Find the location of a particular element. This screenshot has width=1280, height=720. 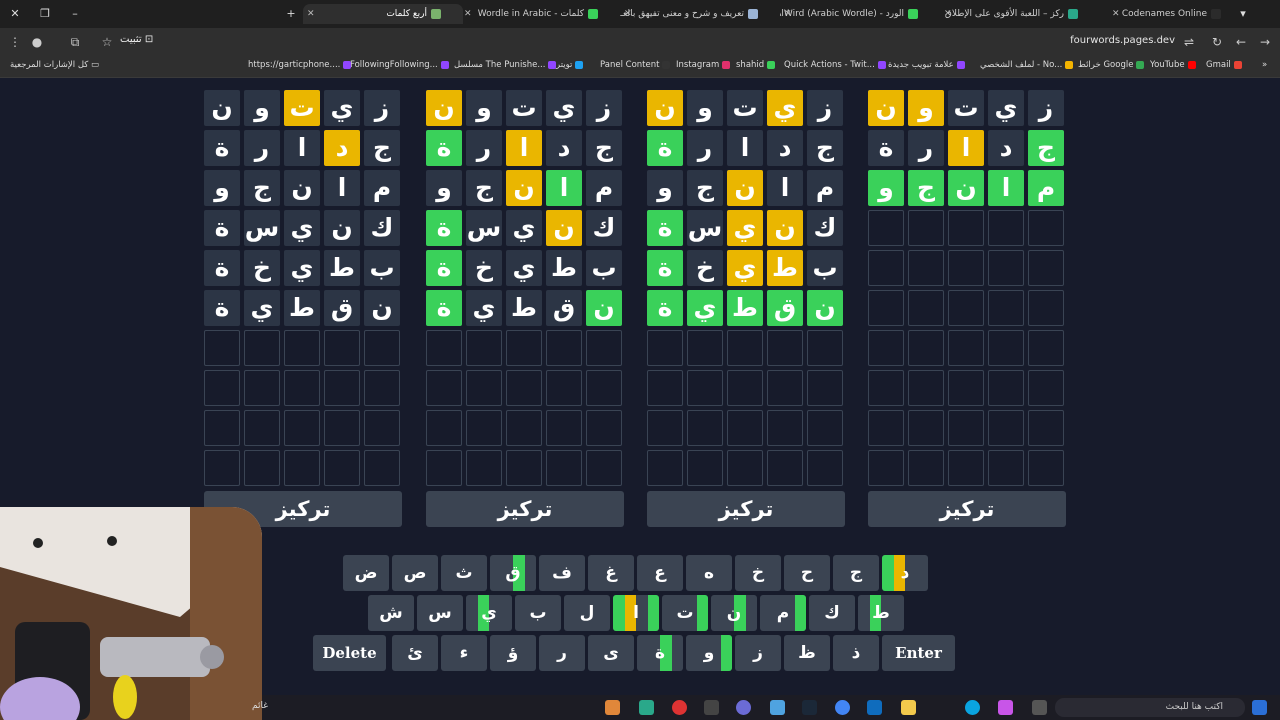

bookmark-item: Gmail is located at coordinates (1225, 65).